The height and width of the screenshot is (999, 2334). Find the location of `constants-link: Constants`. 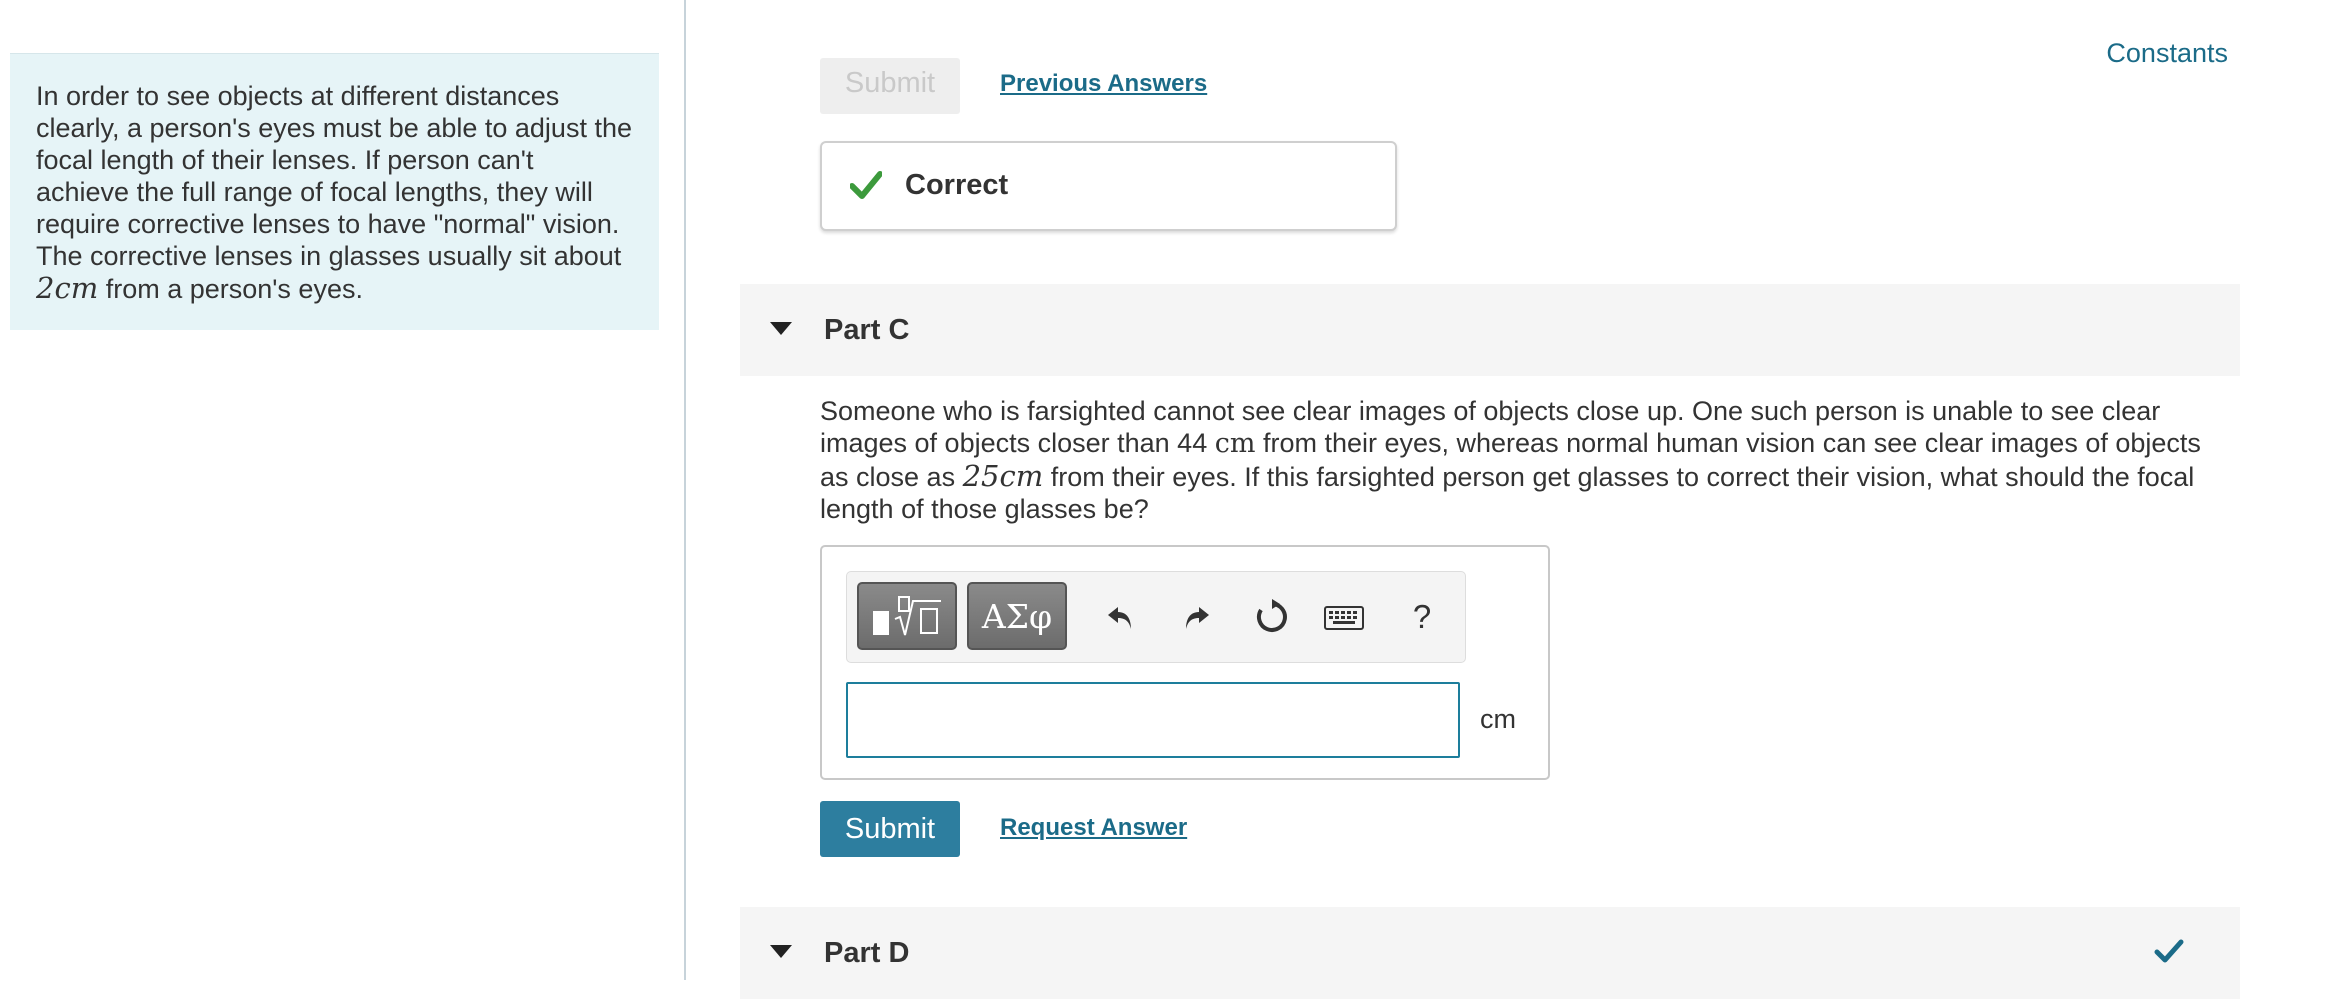

constants-link: Constants is located at coordinates (2167, 53).